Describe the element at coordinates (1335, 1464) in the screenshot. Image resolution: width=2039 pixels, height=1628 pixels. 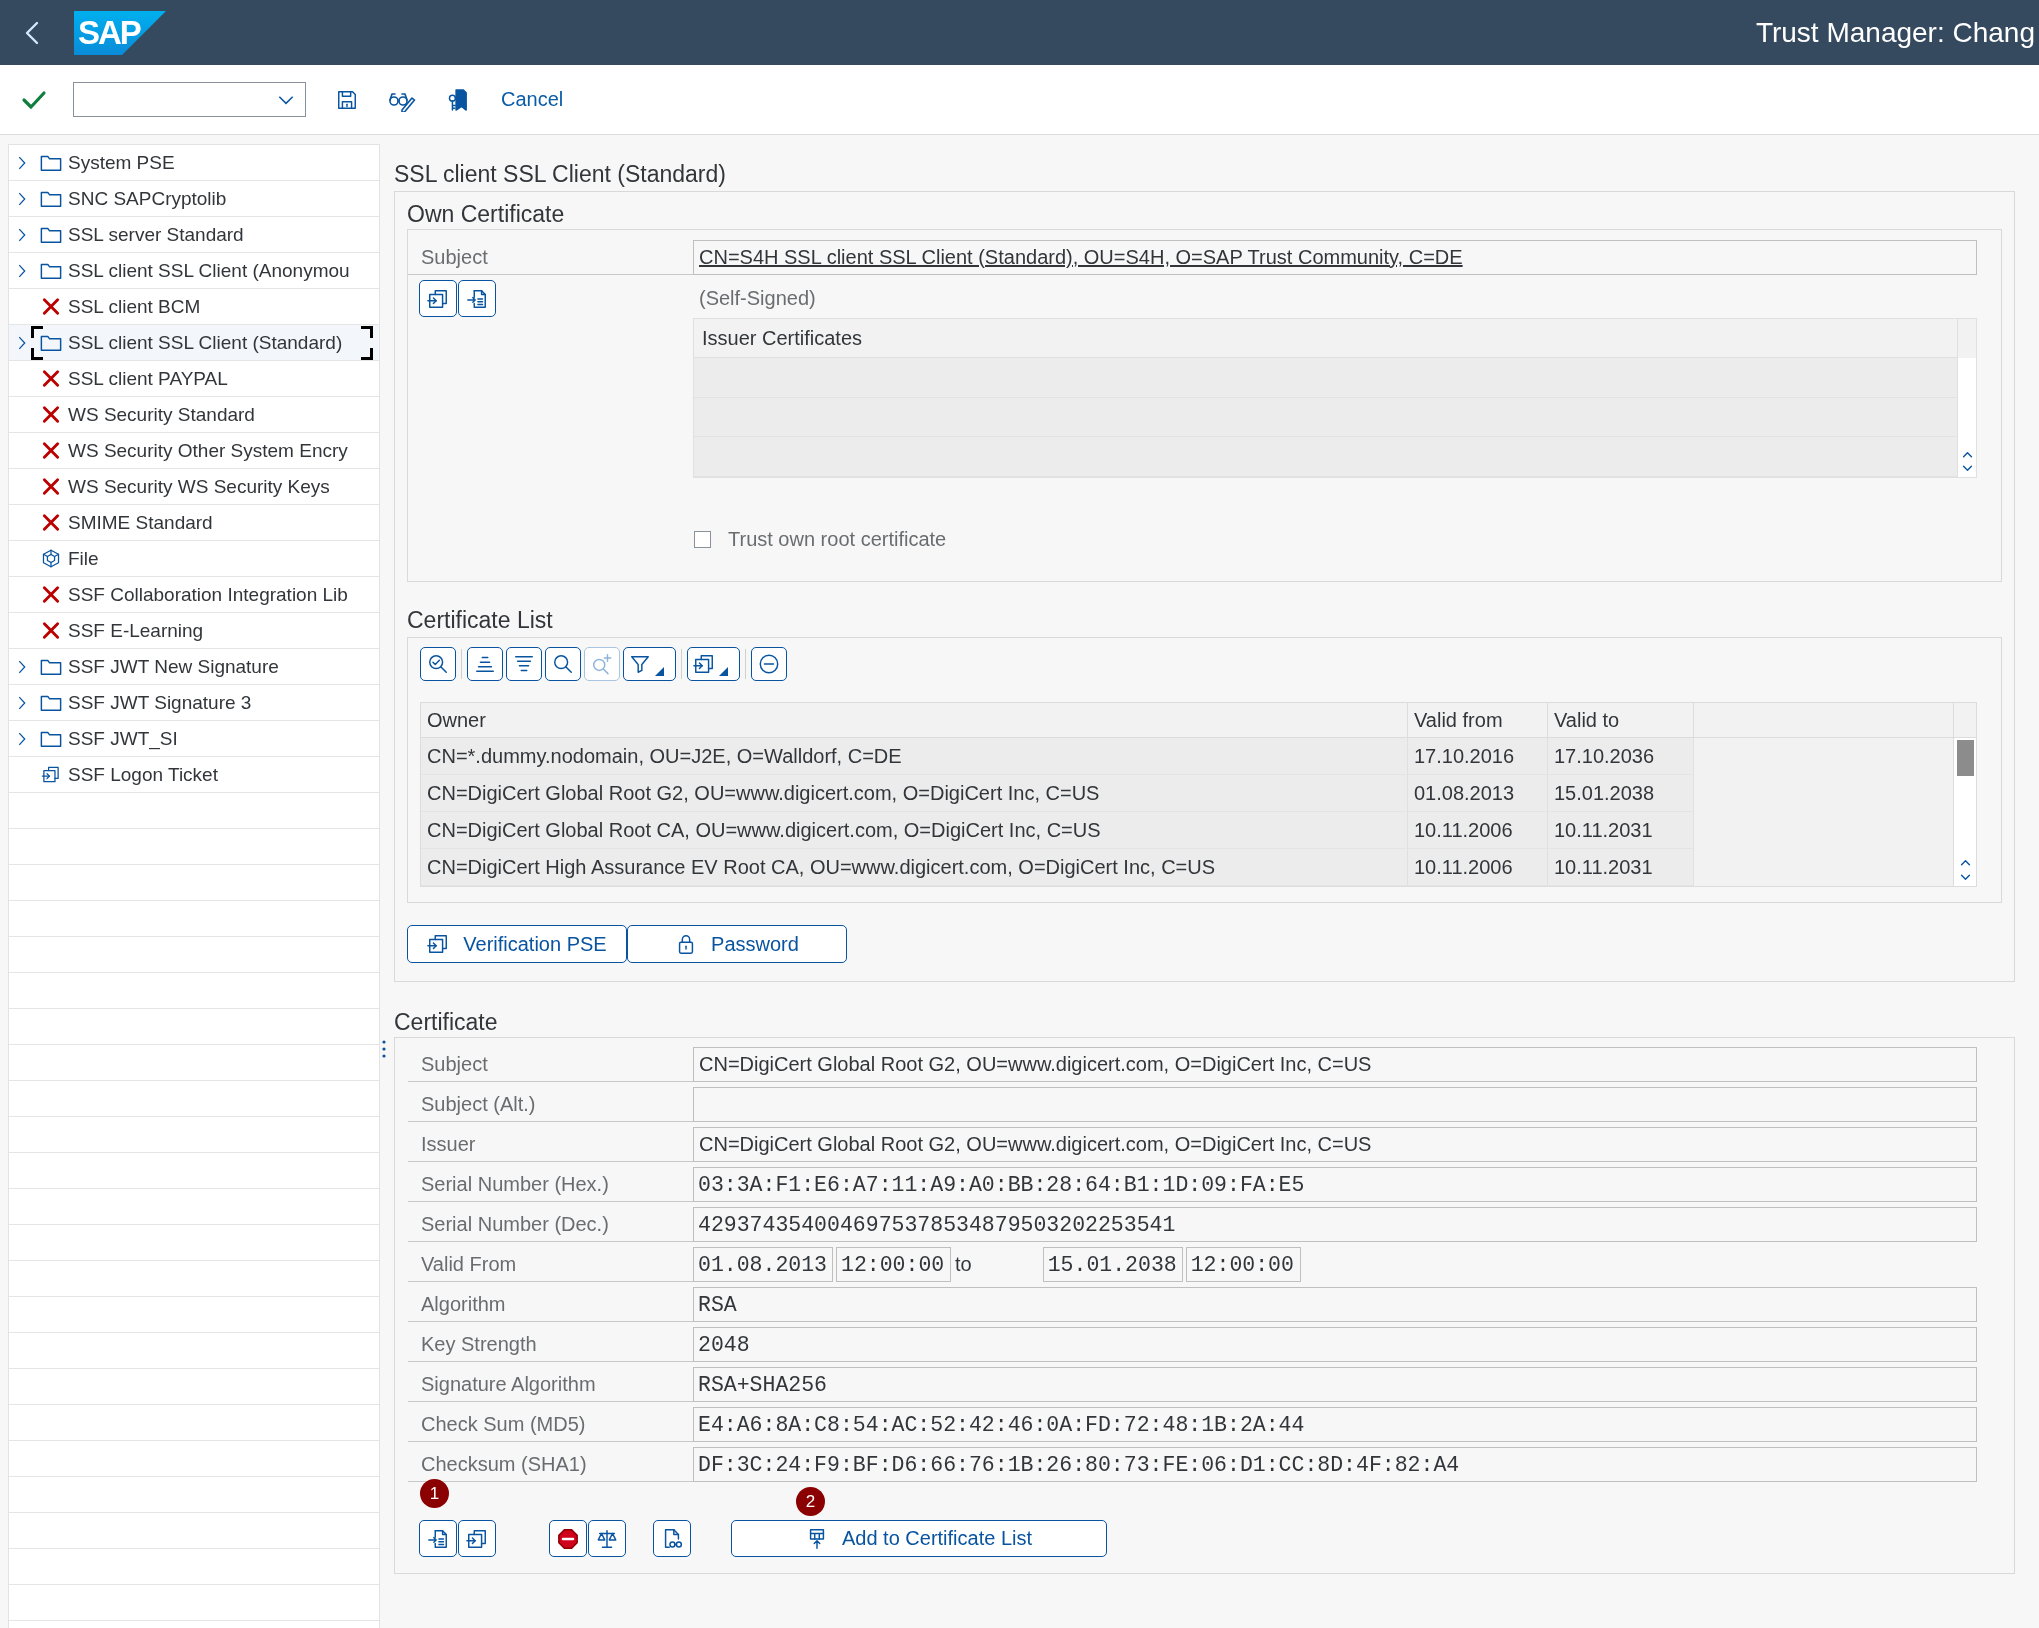
I see `value-field: DF:3C:24:F9:BF:D6:66:76:1B:26:80:73:FE:06:D1:CC:8D:4F:82:A4` at that location.